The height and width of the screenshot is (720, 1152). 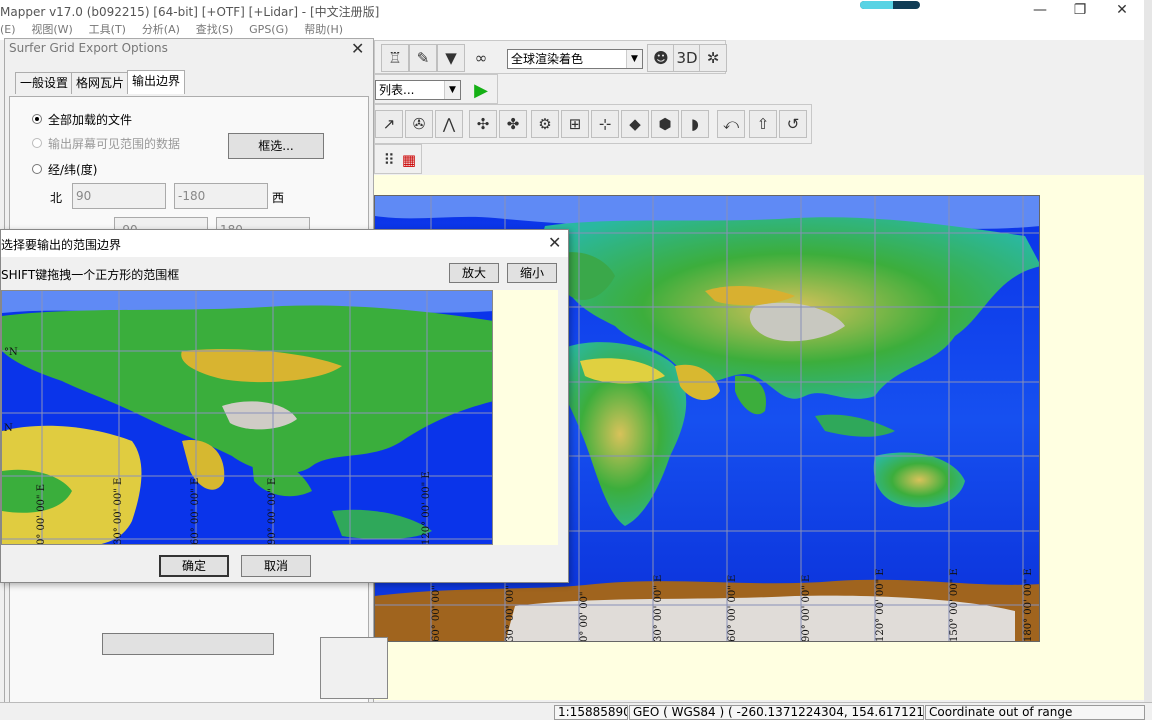 What do you see at coordinates (575, 124) in the screenshot?
I see `gridded-icon: ⊞` at bounding box center [575, 124].